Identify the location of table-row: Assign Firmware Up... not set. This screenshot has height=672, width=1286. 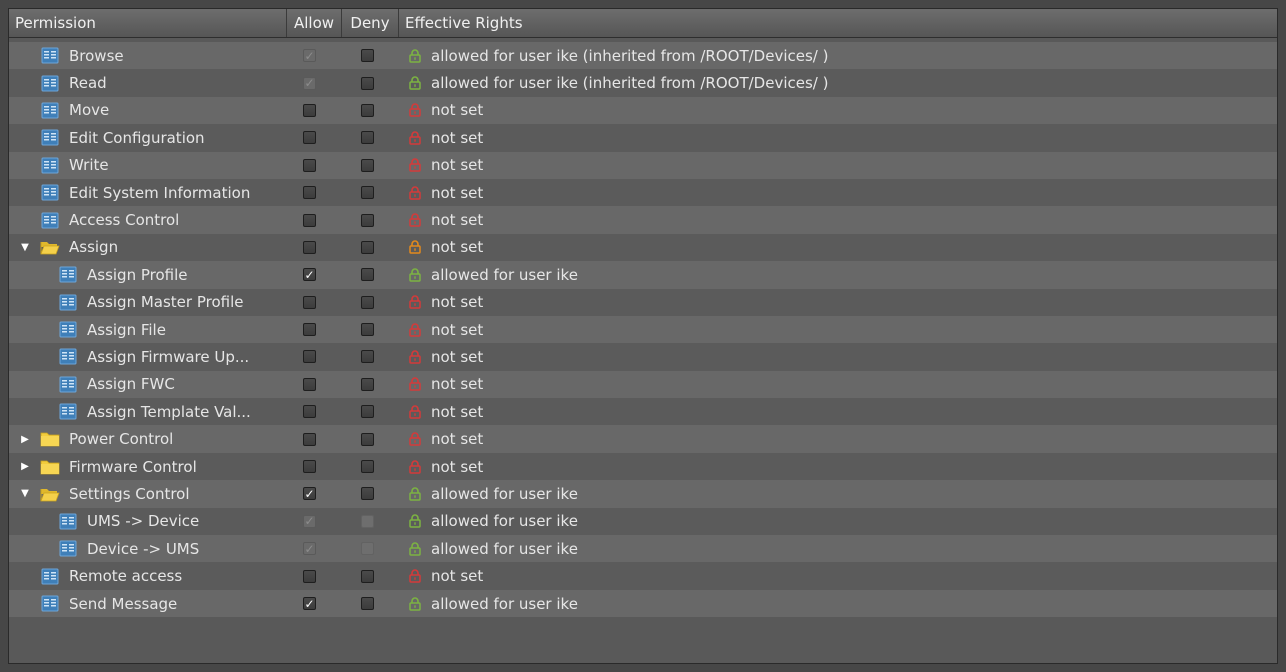
(643, 357).